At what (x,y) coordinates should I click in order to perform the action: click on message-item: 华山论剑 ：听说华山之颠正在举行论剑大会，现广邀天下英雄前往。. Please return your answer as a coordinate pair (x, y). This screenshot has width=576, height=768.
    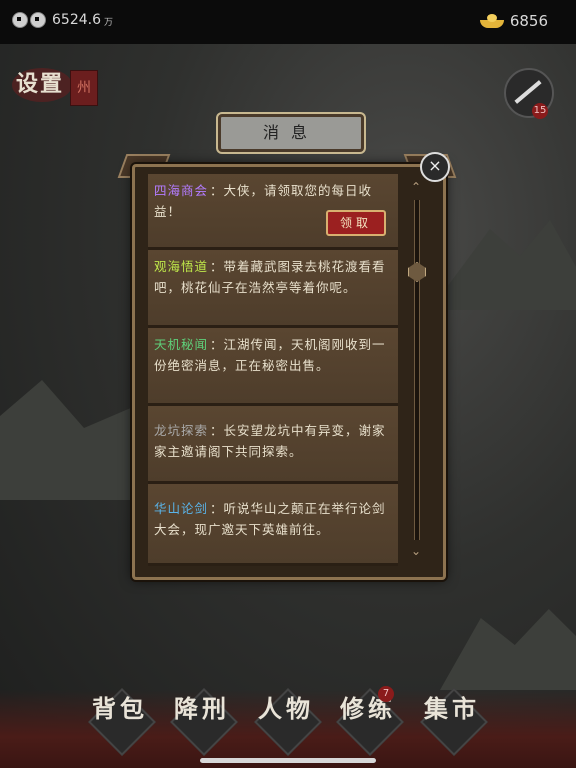
    Looking at the image, I should click on (273, 525).